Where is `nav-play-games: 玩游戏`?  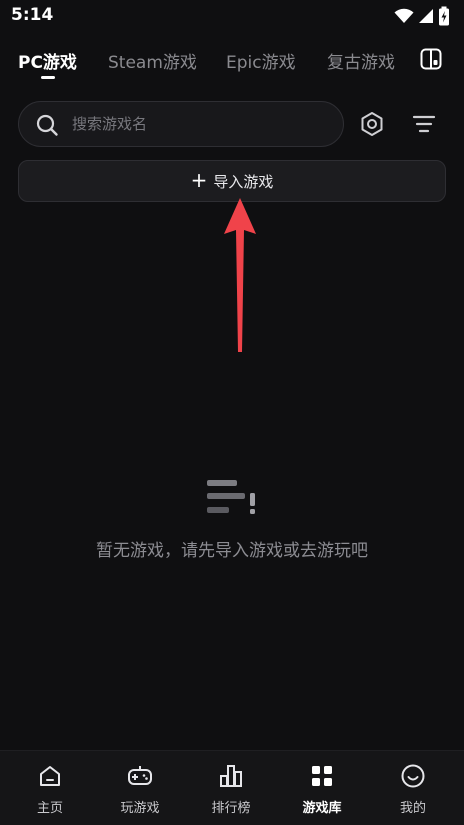
nav-play-games: 玩游戏 is located at coordinates (140, 788).